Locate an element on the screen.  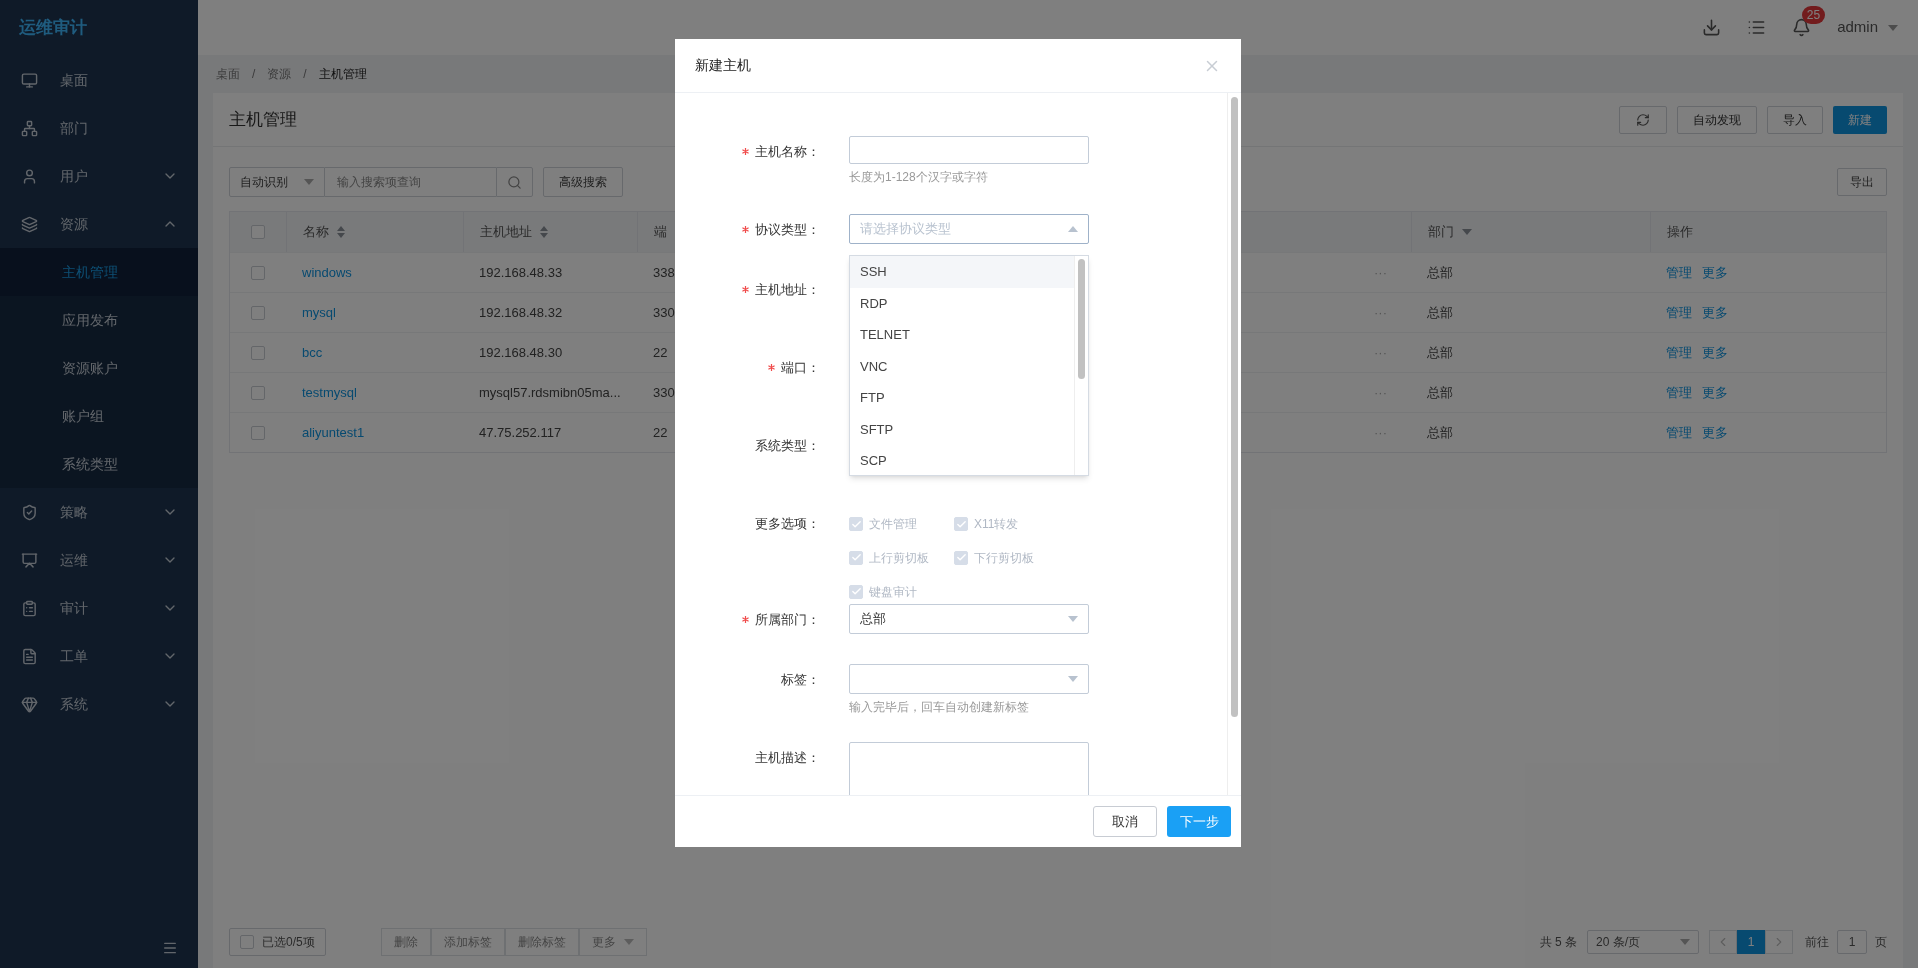
select-field: 请选择协议类型 is located at coordinates (969, 229).